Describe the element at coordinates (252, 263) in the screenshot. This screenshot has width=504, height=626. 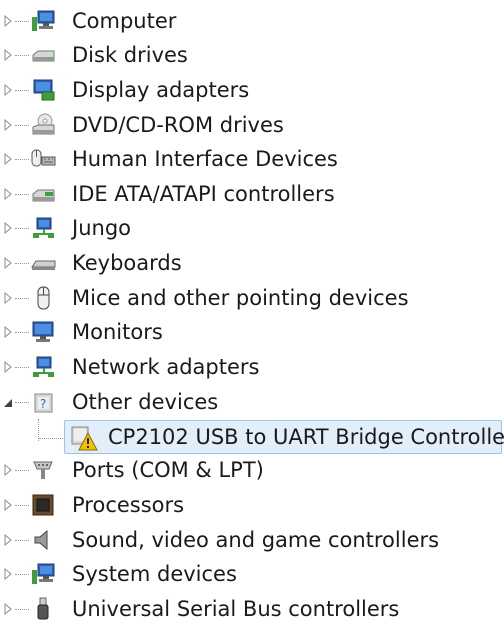
I see `tree-item-keyboards: Keyboards` at that location.